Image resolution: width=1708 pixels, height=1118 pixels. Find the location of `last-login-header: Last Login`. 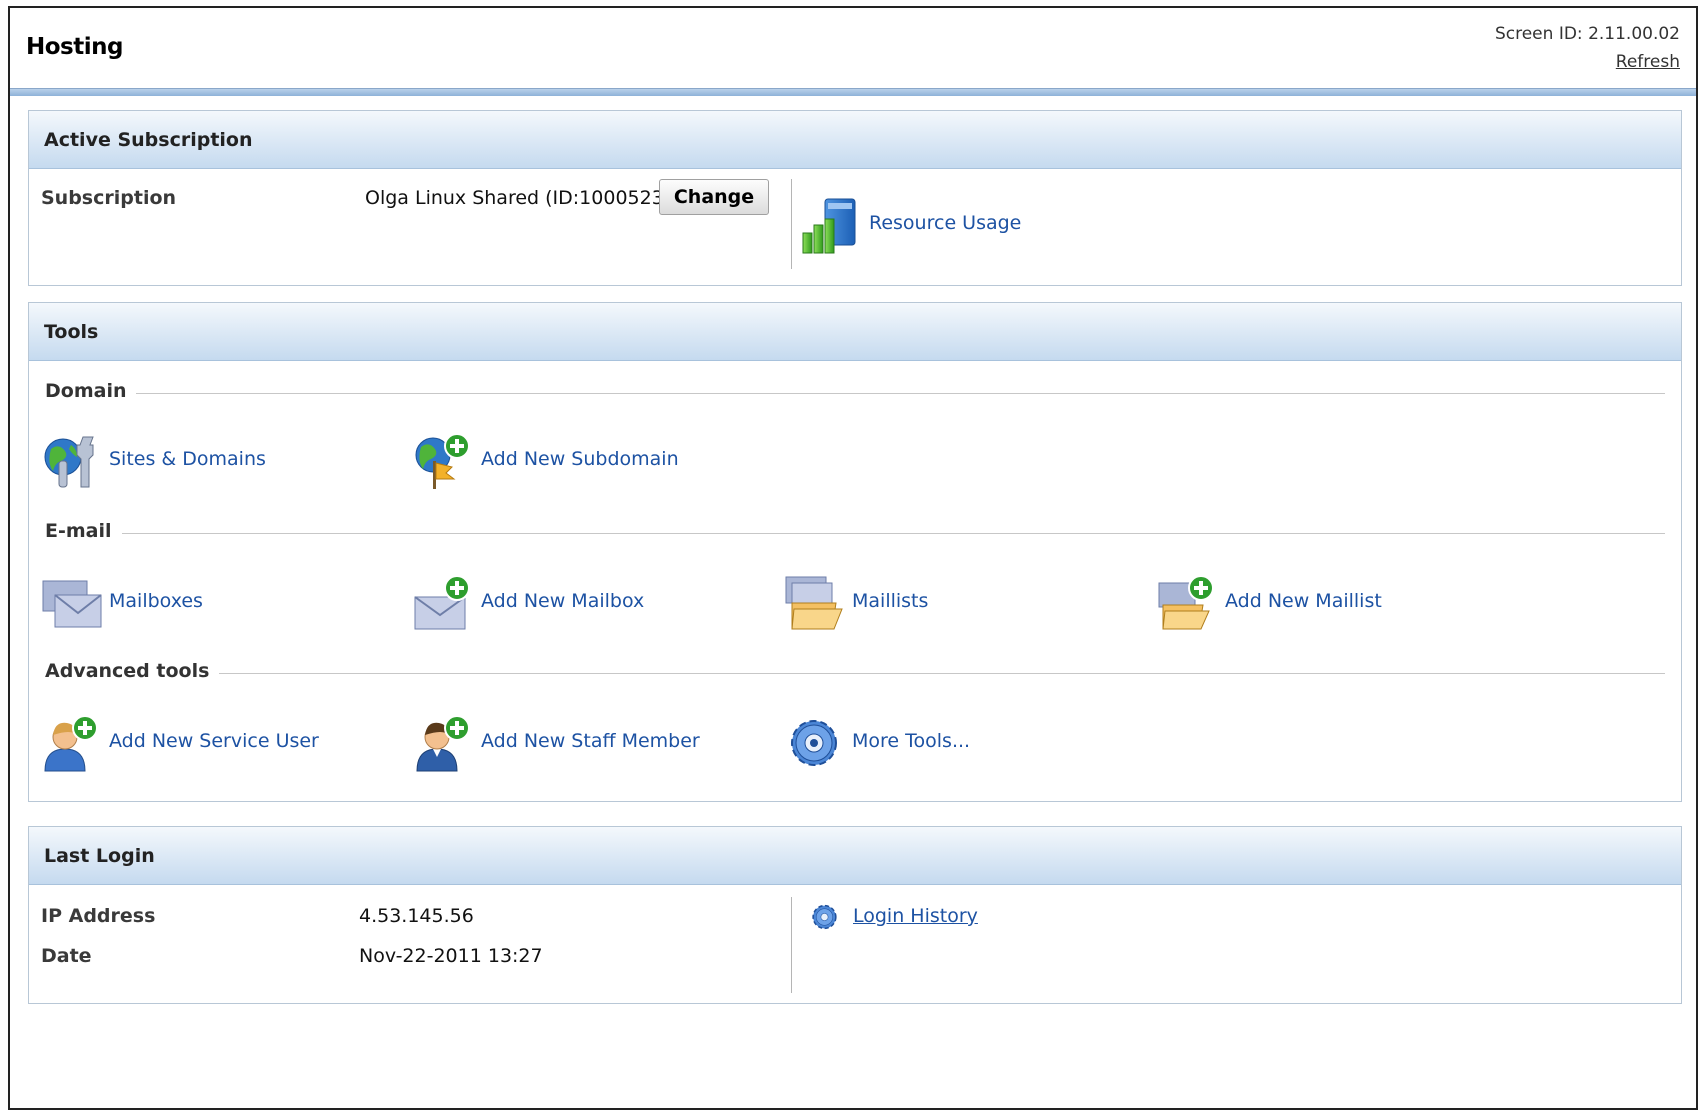

last-login-header: Last Login is located at coordinates (855, 856).